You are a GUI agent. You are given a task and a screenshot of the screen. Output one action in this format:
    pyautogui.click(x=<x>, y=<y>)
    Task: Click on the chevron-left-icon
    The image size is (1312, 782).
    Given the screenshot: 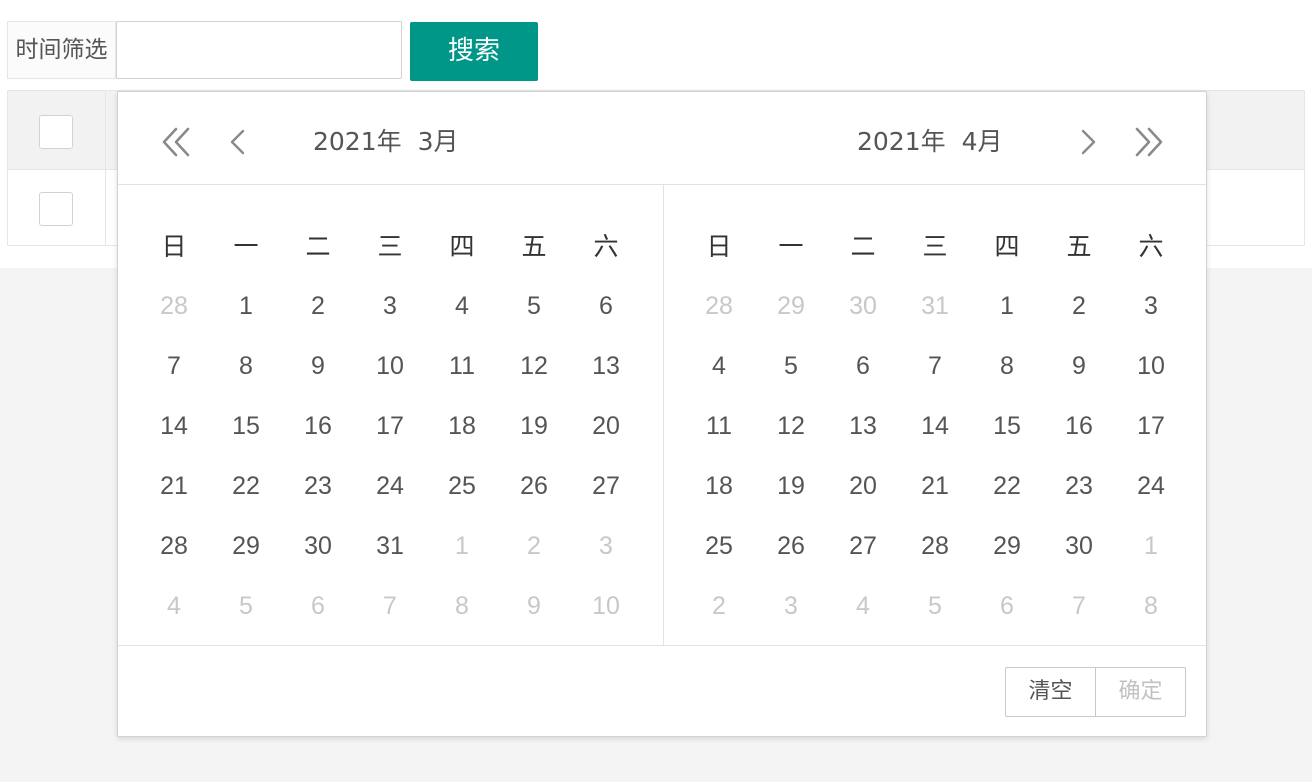 What is the action you would take?
    pyautogui.click(x=237, y=142)
    